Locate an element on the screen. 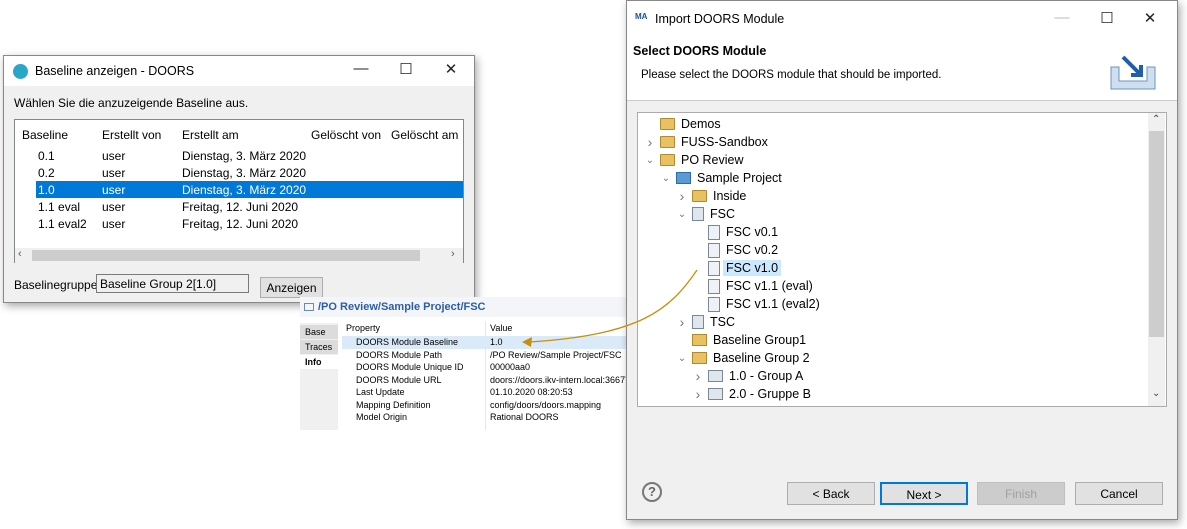  column-header-deleted-at: Gelöscht am is located at coordinates (424, 135).